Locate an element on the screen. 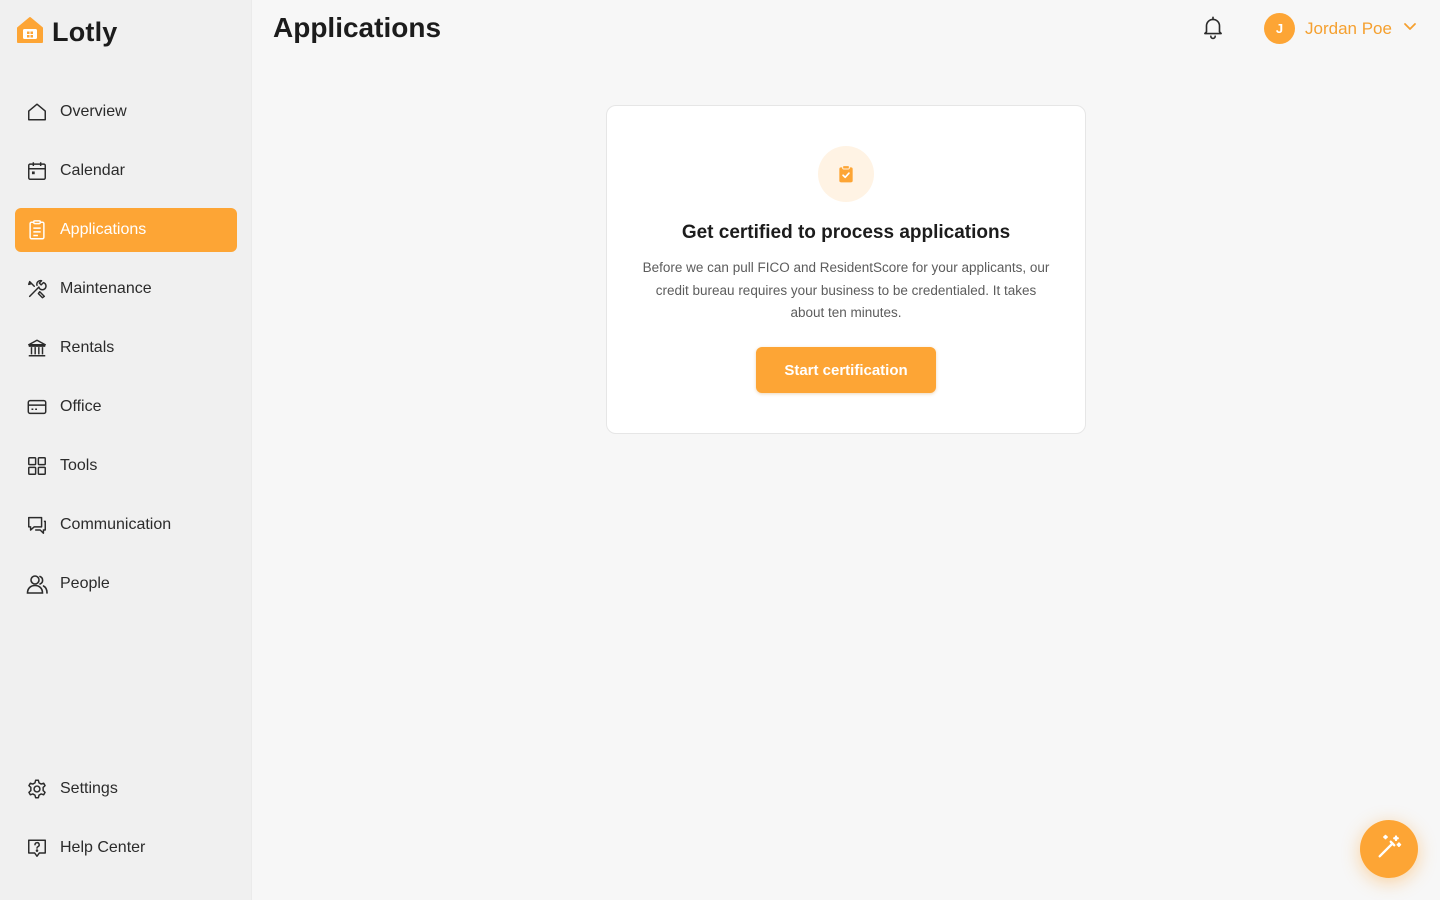  clipboard-check-icon is located at coordinates (846, 174).